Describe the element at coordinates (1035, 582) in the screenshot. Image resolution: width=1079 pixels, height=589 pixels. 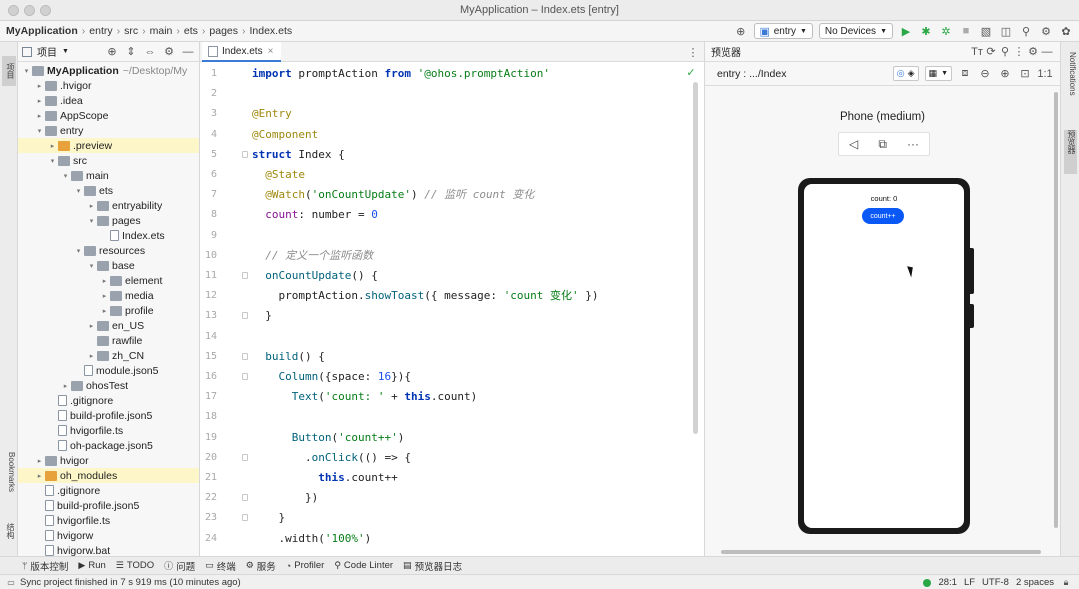
I see `indent-setting: 2 spaces` at that location.